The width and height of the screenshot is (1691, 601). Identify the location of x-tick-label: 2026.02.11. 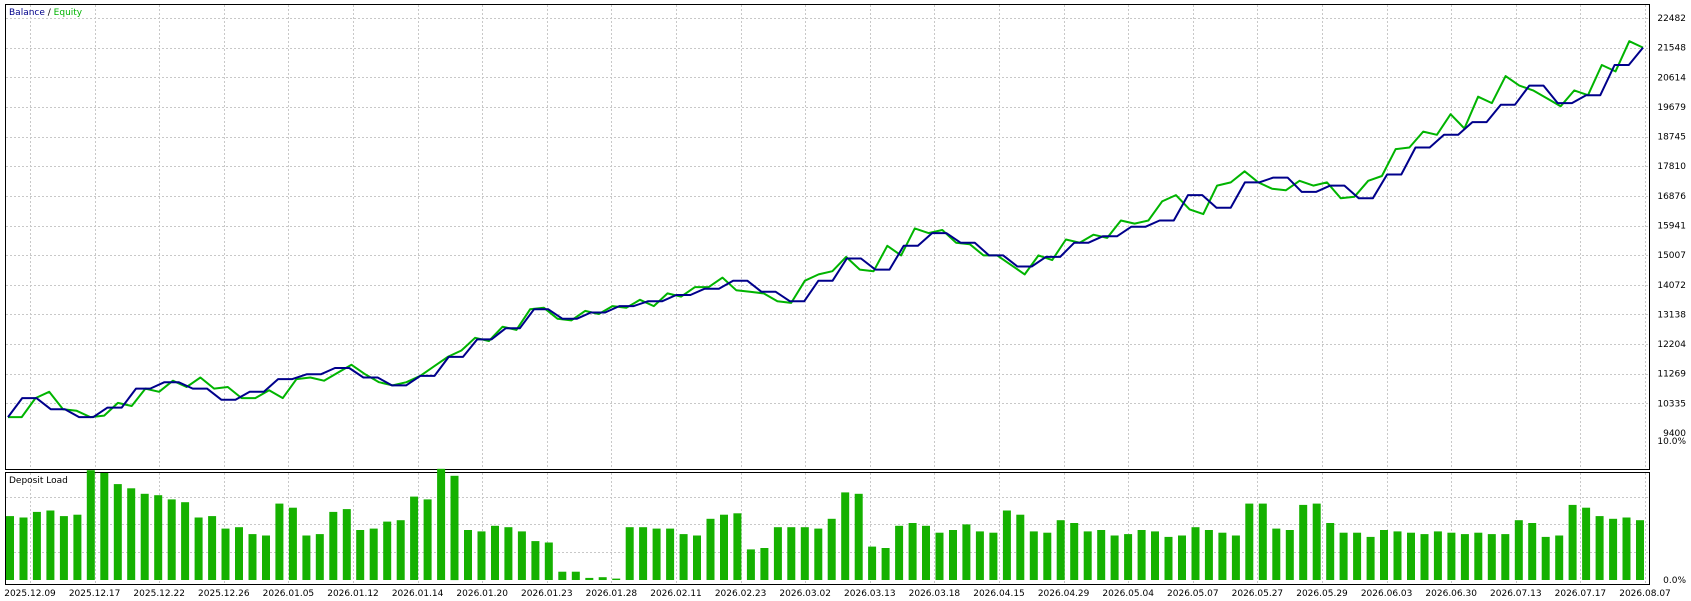
(676, 594).